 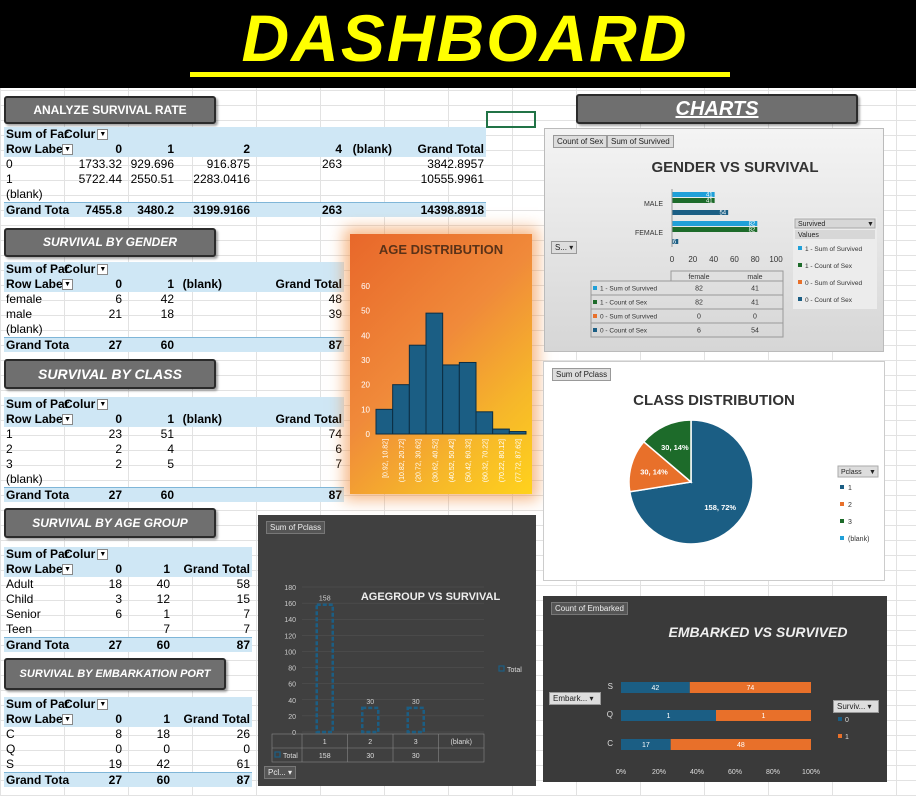 I want to click on section-embark: SURVIVAL BY EMBARKATION PORT, so click(x=115, y=674).